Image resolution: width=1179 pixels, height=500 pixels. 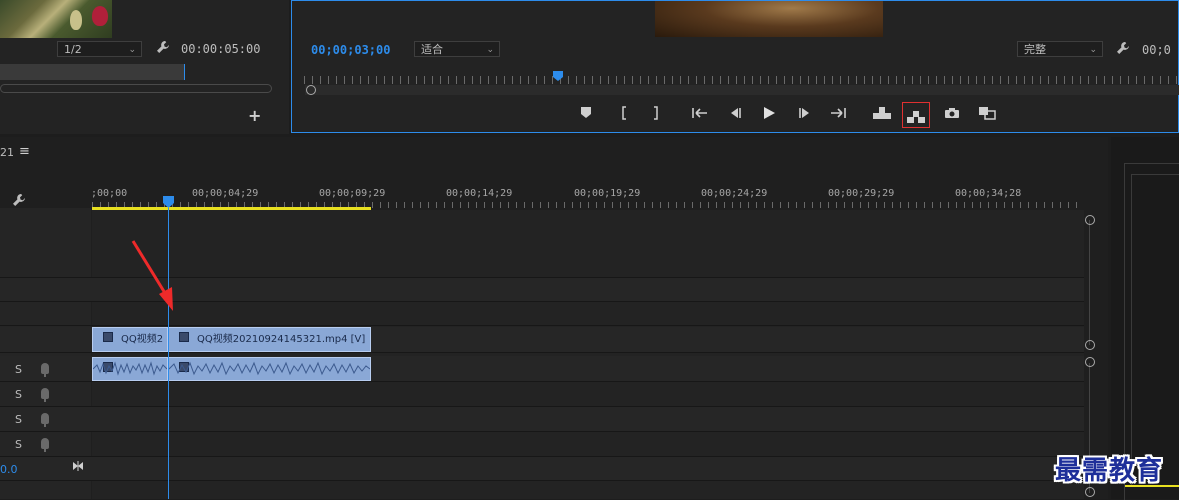 I want to click on add-marker-button, so click(x=586, y=115).